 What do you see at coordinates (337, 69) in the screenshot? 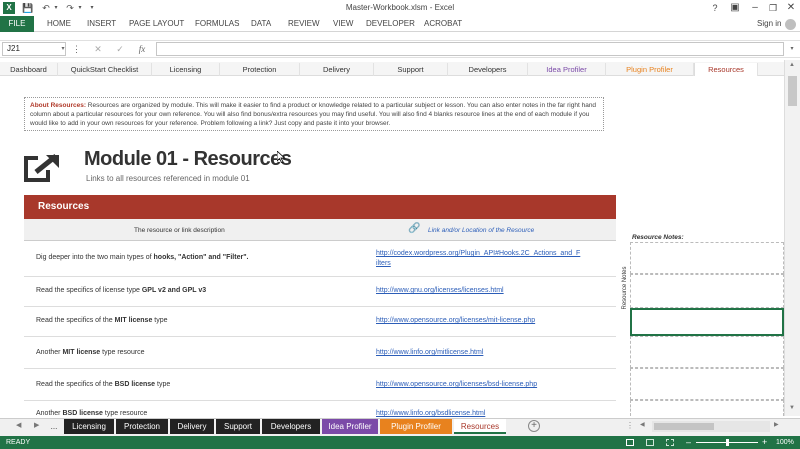
I see `nav-delivery: Delivery` at bounding box center [337, 69].